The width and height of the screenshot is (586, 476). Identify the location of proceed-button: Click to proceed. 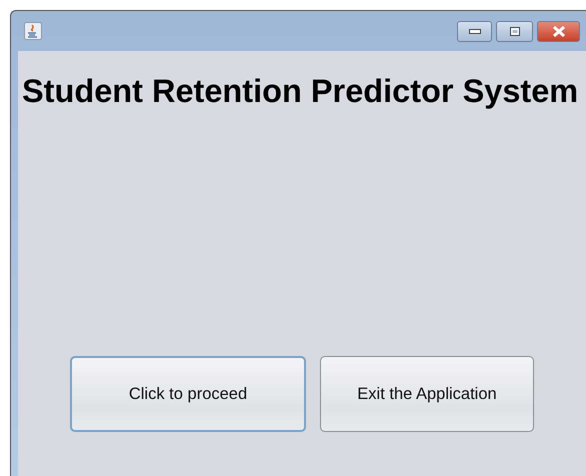
(188, 394).